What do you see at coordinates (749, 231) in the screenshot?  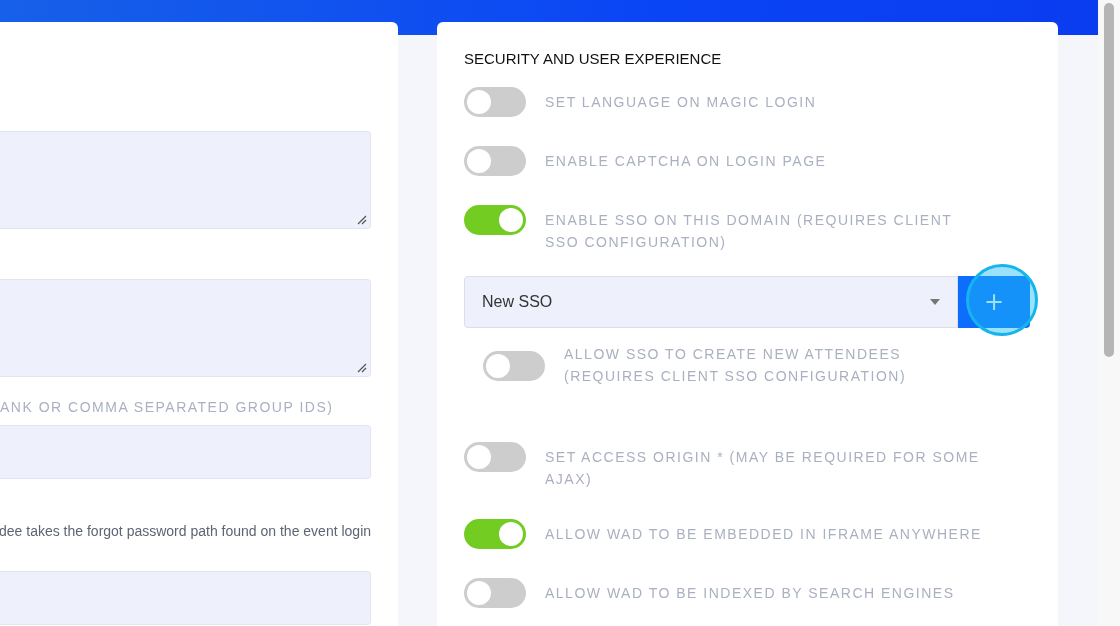 I see `toggle-label: ENABLE SSO ON THIS DOMAIN (REQUIRES CLIENT SSO CONFIGURATION)` at bounding box center [749, 231].